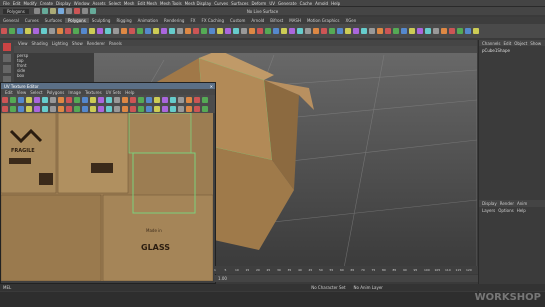  I want to click on menu-item: File, so click(6, 3).